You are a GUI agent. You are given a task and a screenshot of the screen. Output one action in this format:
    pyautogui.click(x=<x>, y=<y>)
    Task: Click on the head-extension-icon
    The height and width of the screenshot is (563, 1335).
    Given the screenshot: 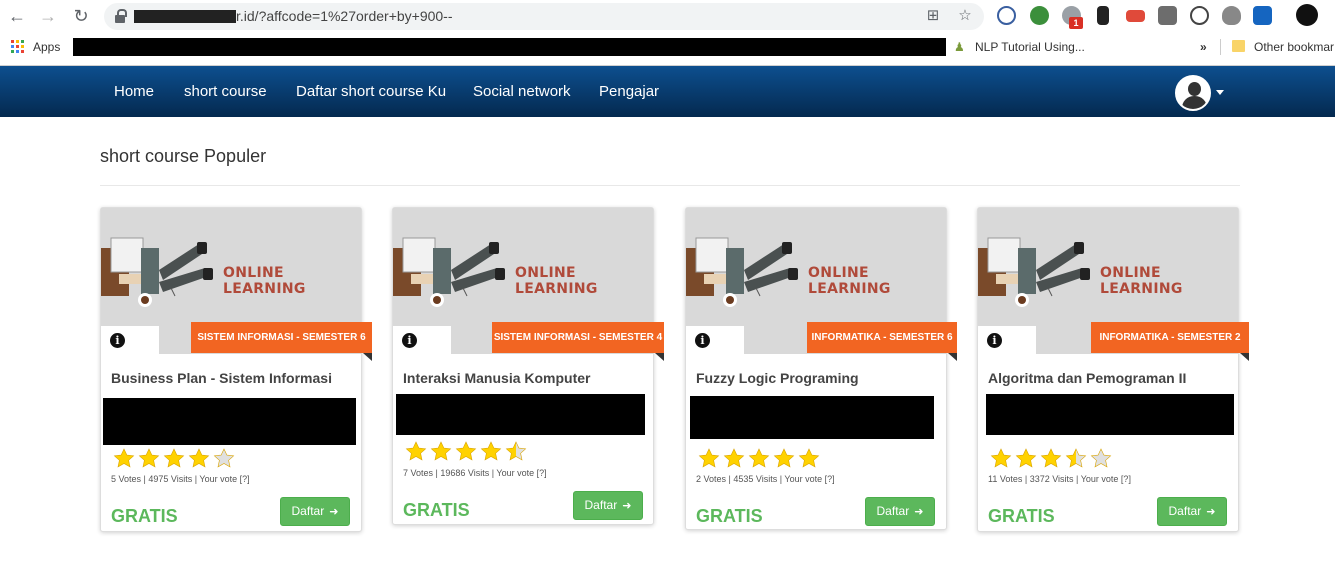 What is the action you would take?
    pyautogui.click(x=1231, y=15)
    